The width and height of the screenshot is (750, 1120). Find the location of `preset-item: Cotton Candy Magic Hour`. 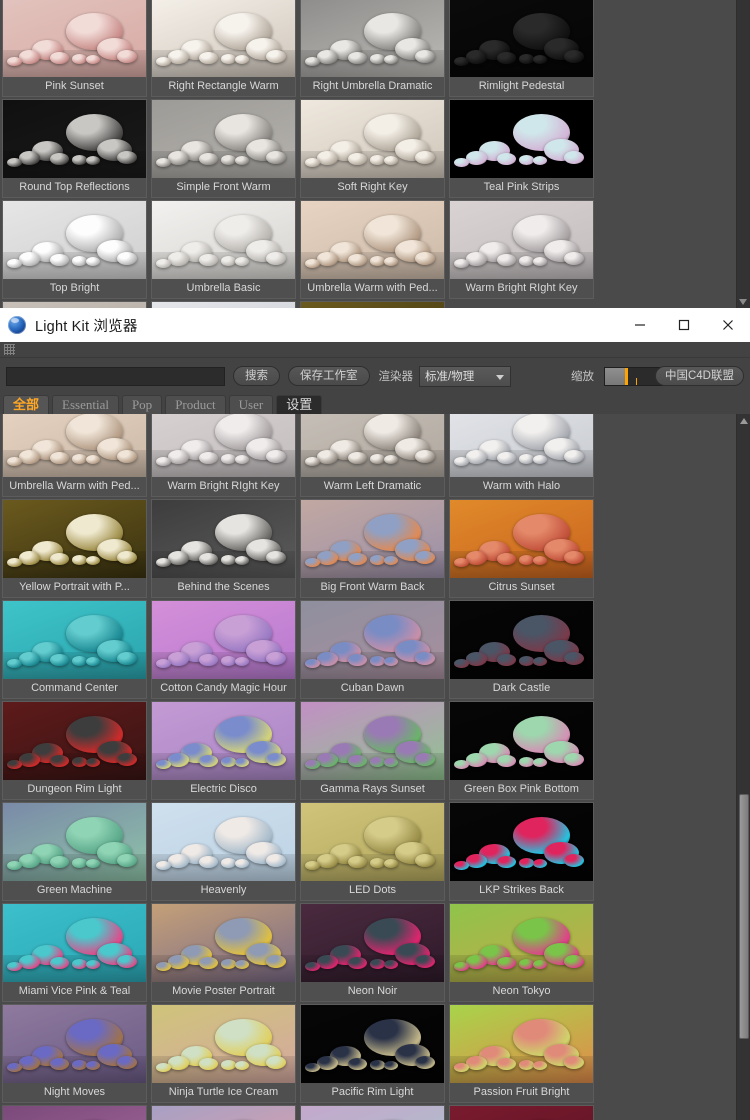

preset-item: Cotton Candy Magic Hour is located at coordinates (223, 649).